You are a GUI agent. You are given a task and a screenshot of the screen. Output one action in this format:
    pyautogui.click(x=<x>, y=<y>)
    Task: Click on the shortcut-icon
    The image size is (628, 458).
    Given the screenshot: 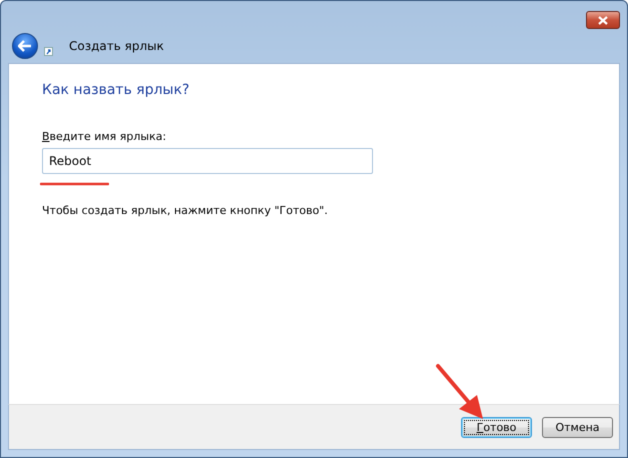 What is the action you would take?
    pyautogui.click(x=48, y=51)
    